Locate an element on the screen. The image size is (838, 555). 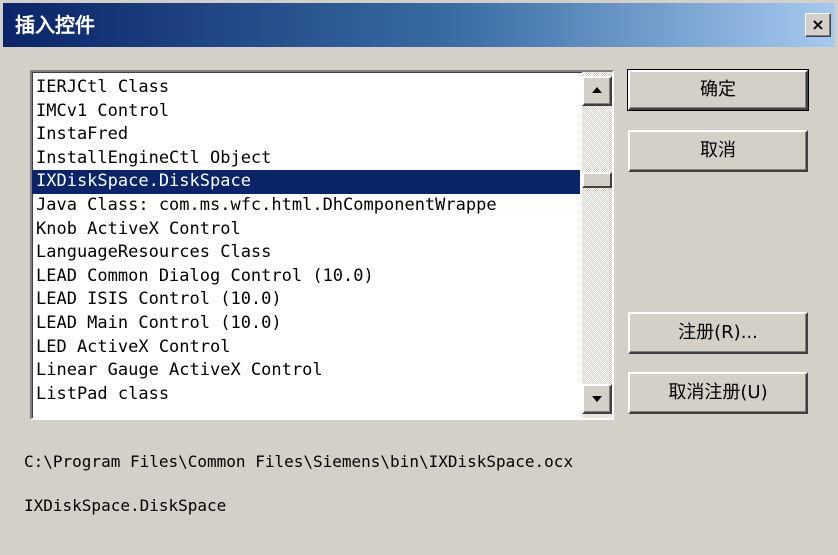
triangle-up-icon is located at coordinates (597, 90).